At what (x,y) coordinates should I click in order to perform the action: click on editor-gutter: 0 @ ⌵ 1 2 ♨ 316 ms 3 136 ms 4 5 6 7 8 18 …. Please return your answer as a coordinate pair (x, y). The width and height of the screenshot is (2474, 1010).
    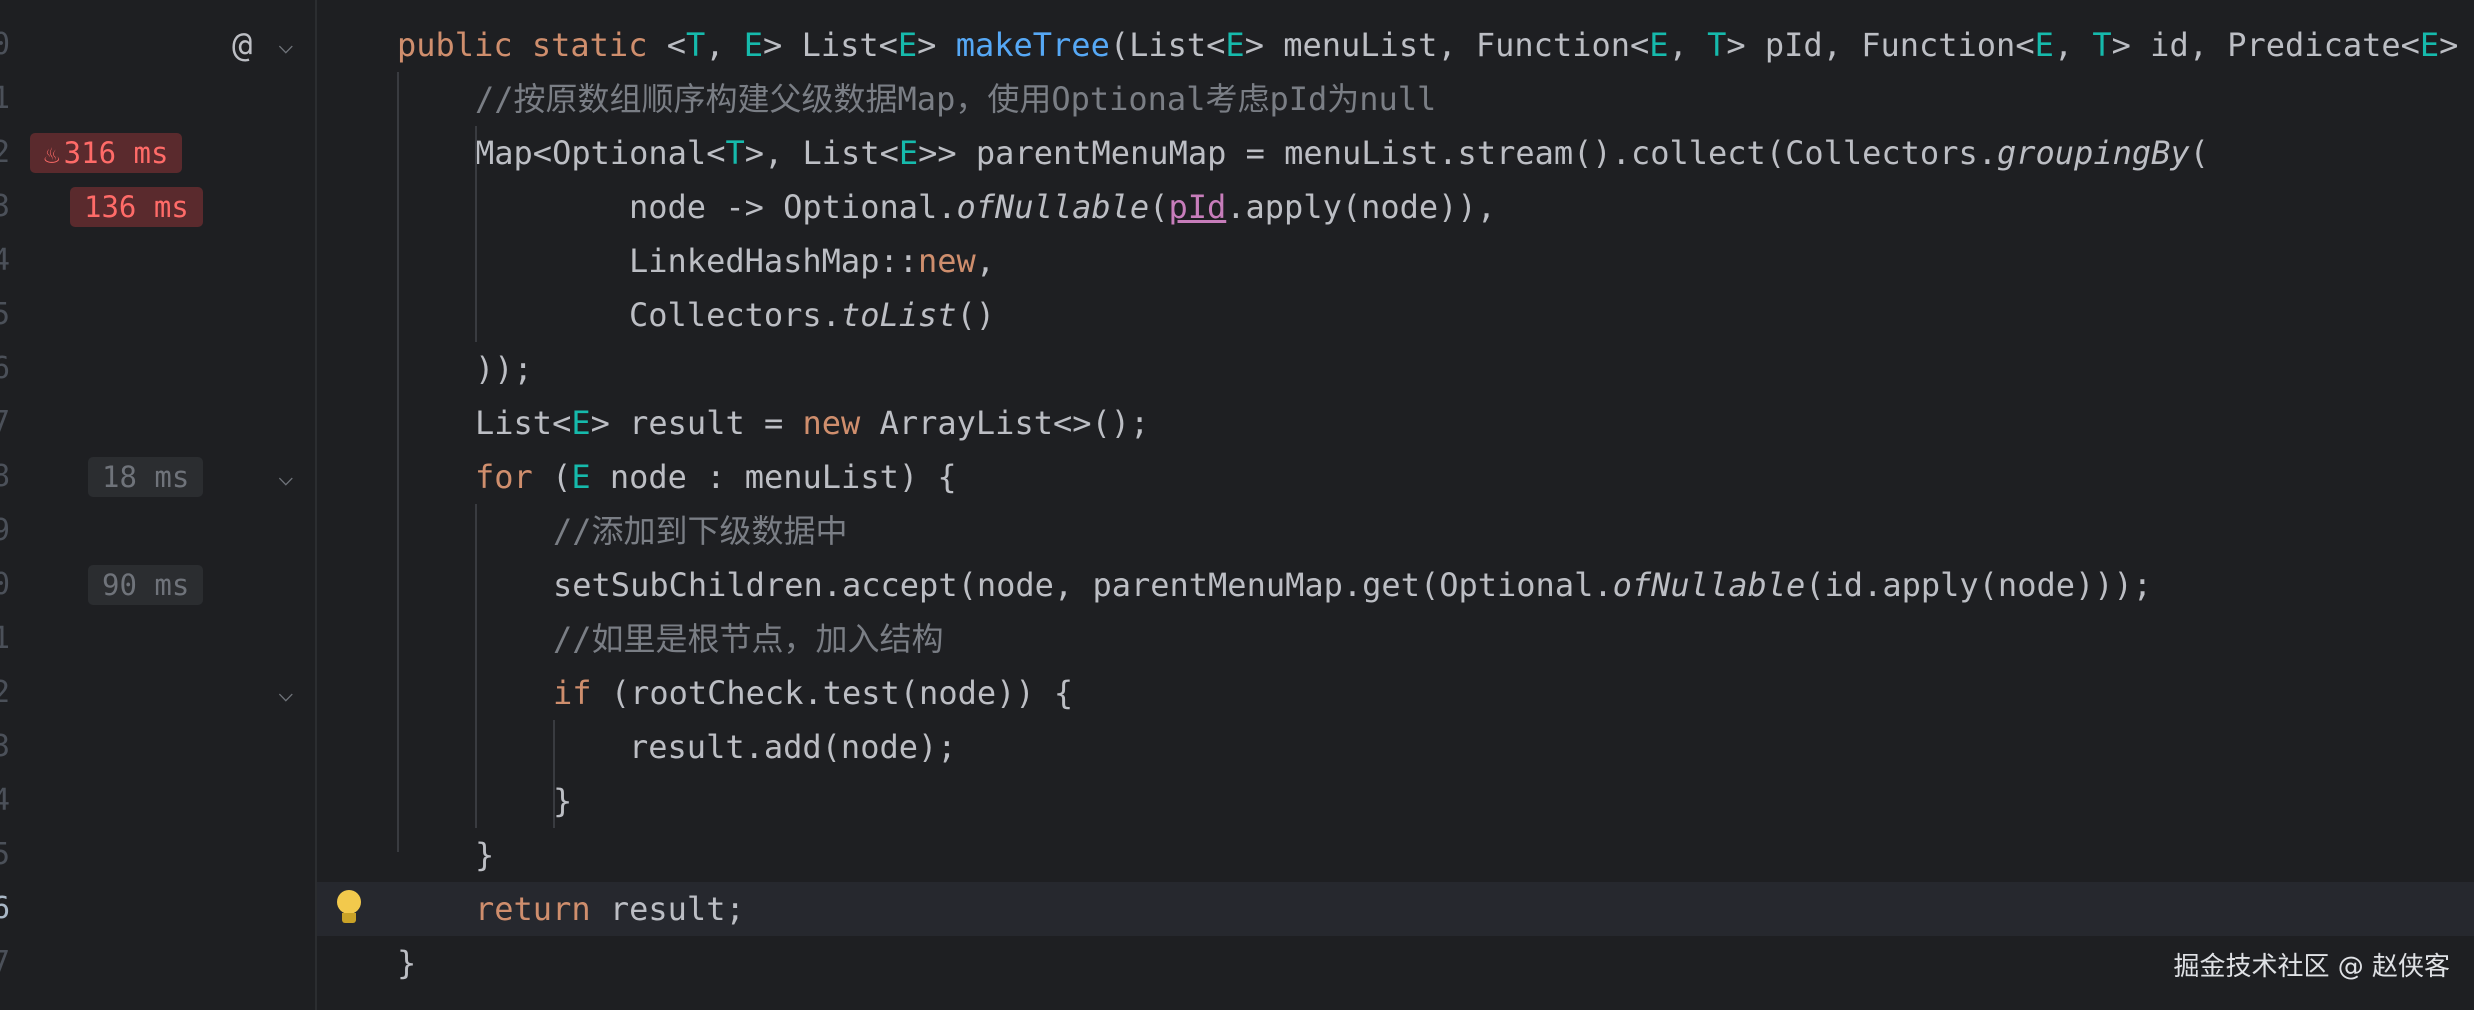
    Looking at the image, I should click on (157, 505).